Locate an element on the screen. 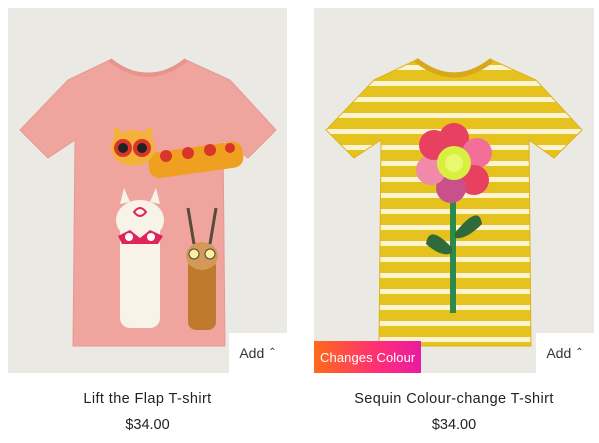 Image resolution: width=599 pixels, height=443 pixels. product-name: Lift the Flap T-shirt is located at coordinates (147, 399).